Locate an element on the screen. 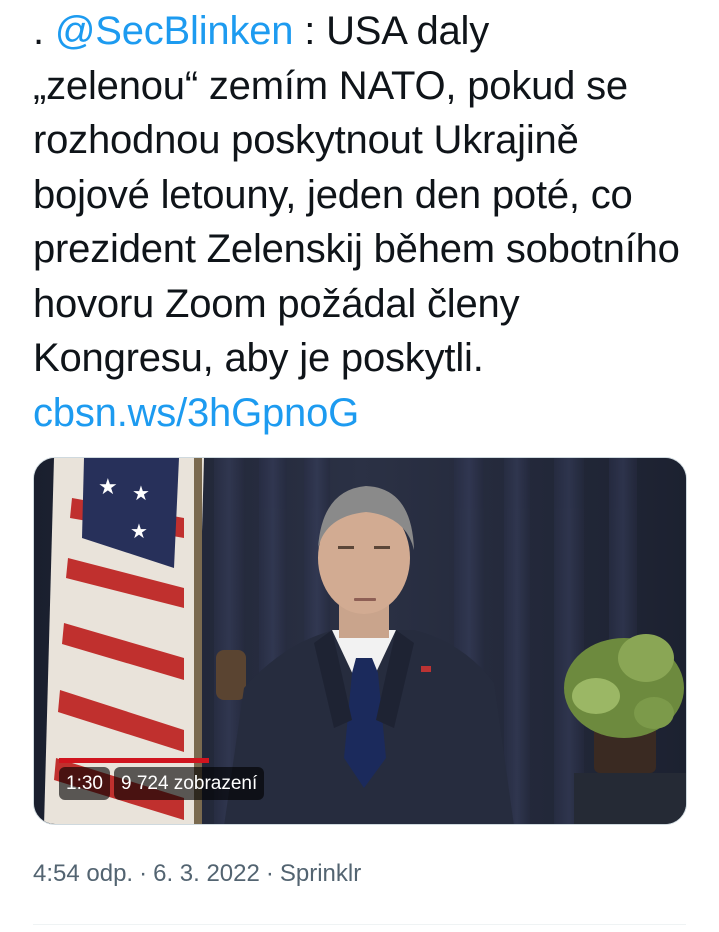  tweet-timestamp: 4:54 odp. · 6. 3. 2022 is located at coordinates (146, 873).